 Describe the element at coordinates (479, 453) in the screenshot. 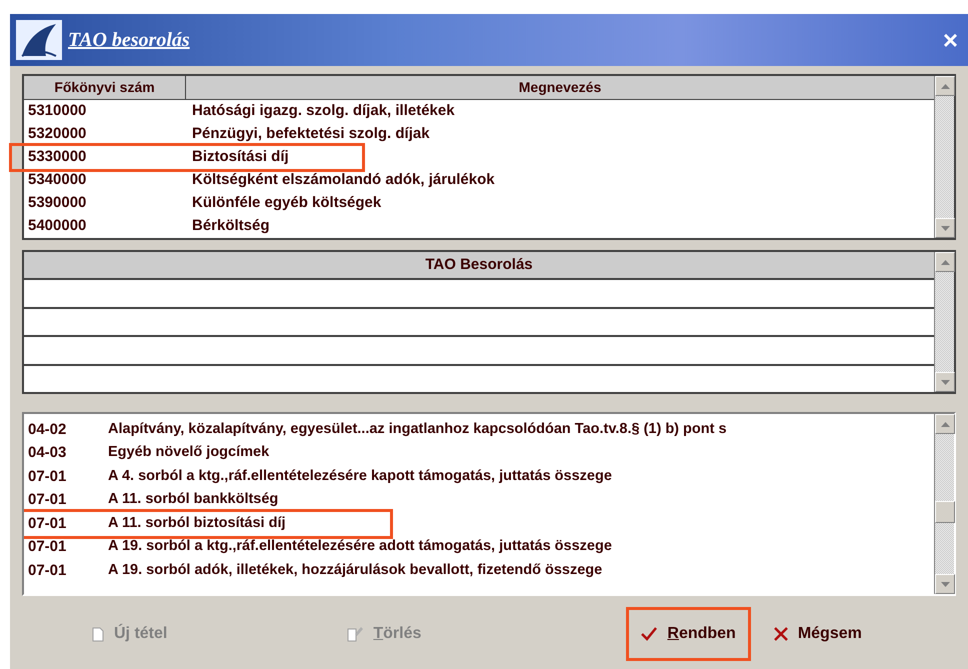

I see `list-row: 04-03 Egyéb növelő jogcímek` at that location.